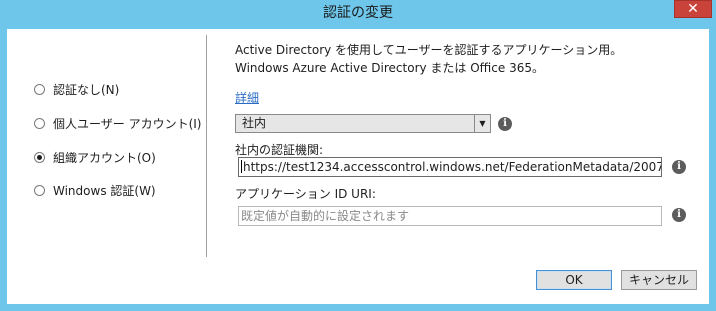  What do you see at coordinates (305, 194) in the screenshot?
I see `app-id-uri-label: アプリケーション ID URI:` at bounding box center [305, 194].